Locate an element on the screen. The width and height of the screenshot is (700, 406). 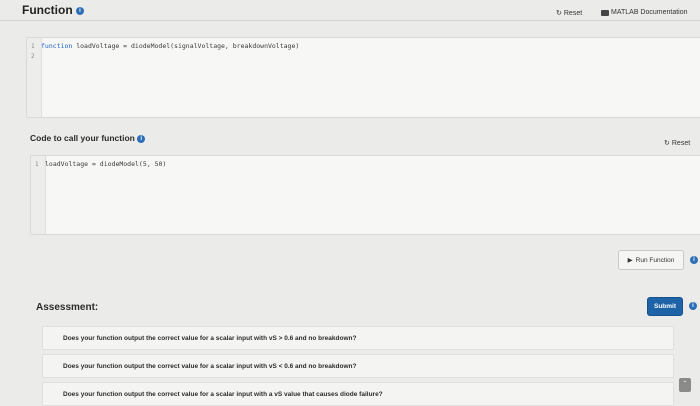
play-icon: ▶ is located at coordinates (630, 260).